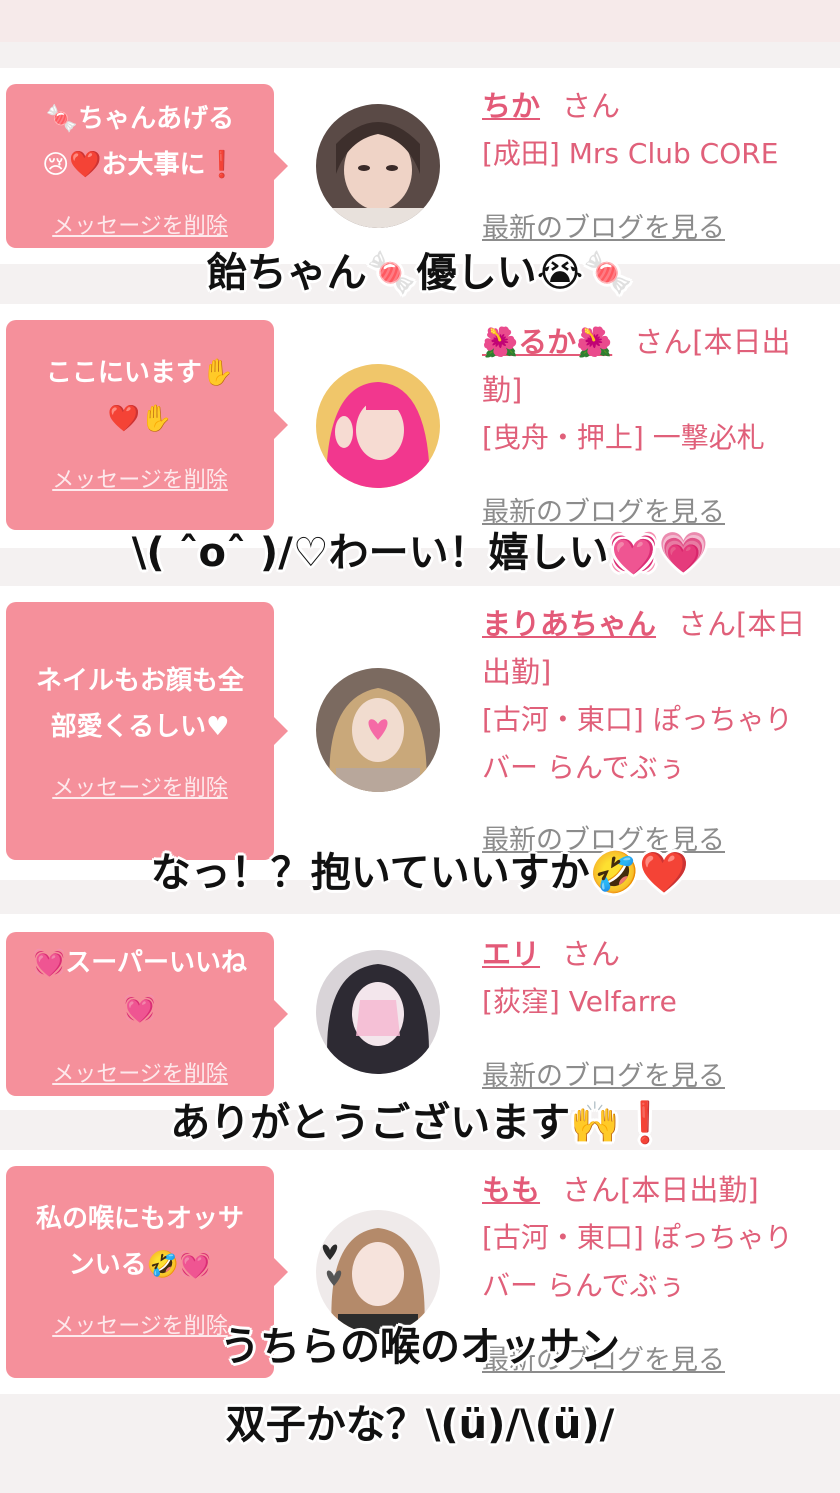 The height and width of the screenshot is (1493, 840). Describe the element at coordinates (140, 1265) in the screenshot. I see `message-text: ンいる🤣💓` at that location.